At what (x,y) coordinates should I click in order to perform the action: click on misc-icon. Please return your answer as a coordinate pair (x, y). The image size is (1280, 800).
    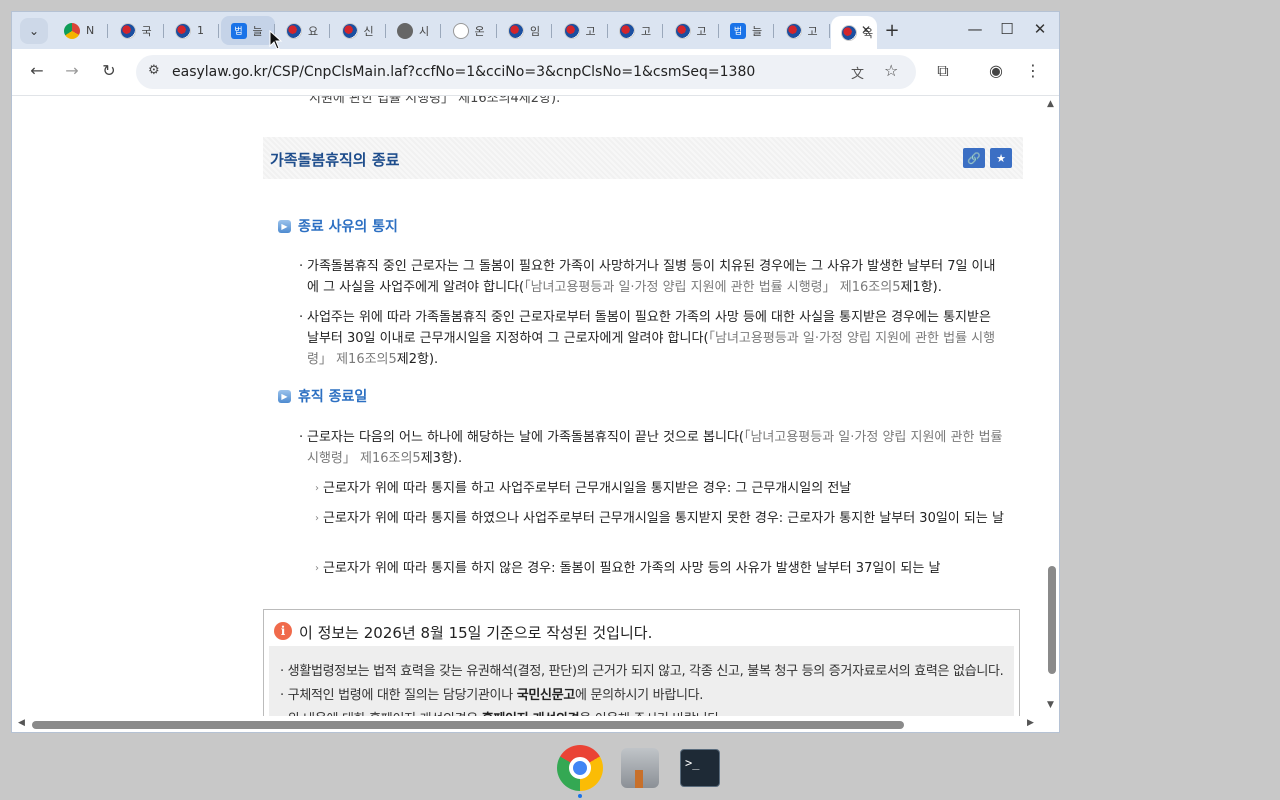
    Looking at the image, I should click on (460, 30).